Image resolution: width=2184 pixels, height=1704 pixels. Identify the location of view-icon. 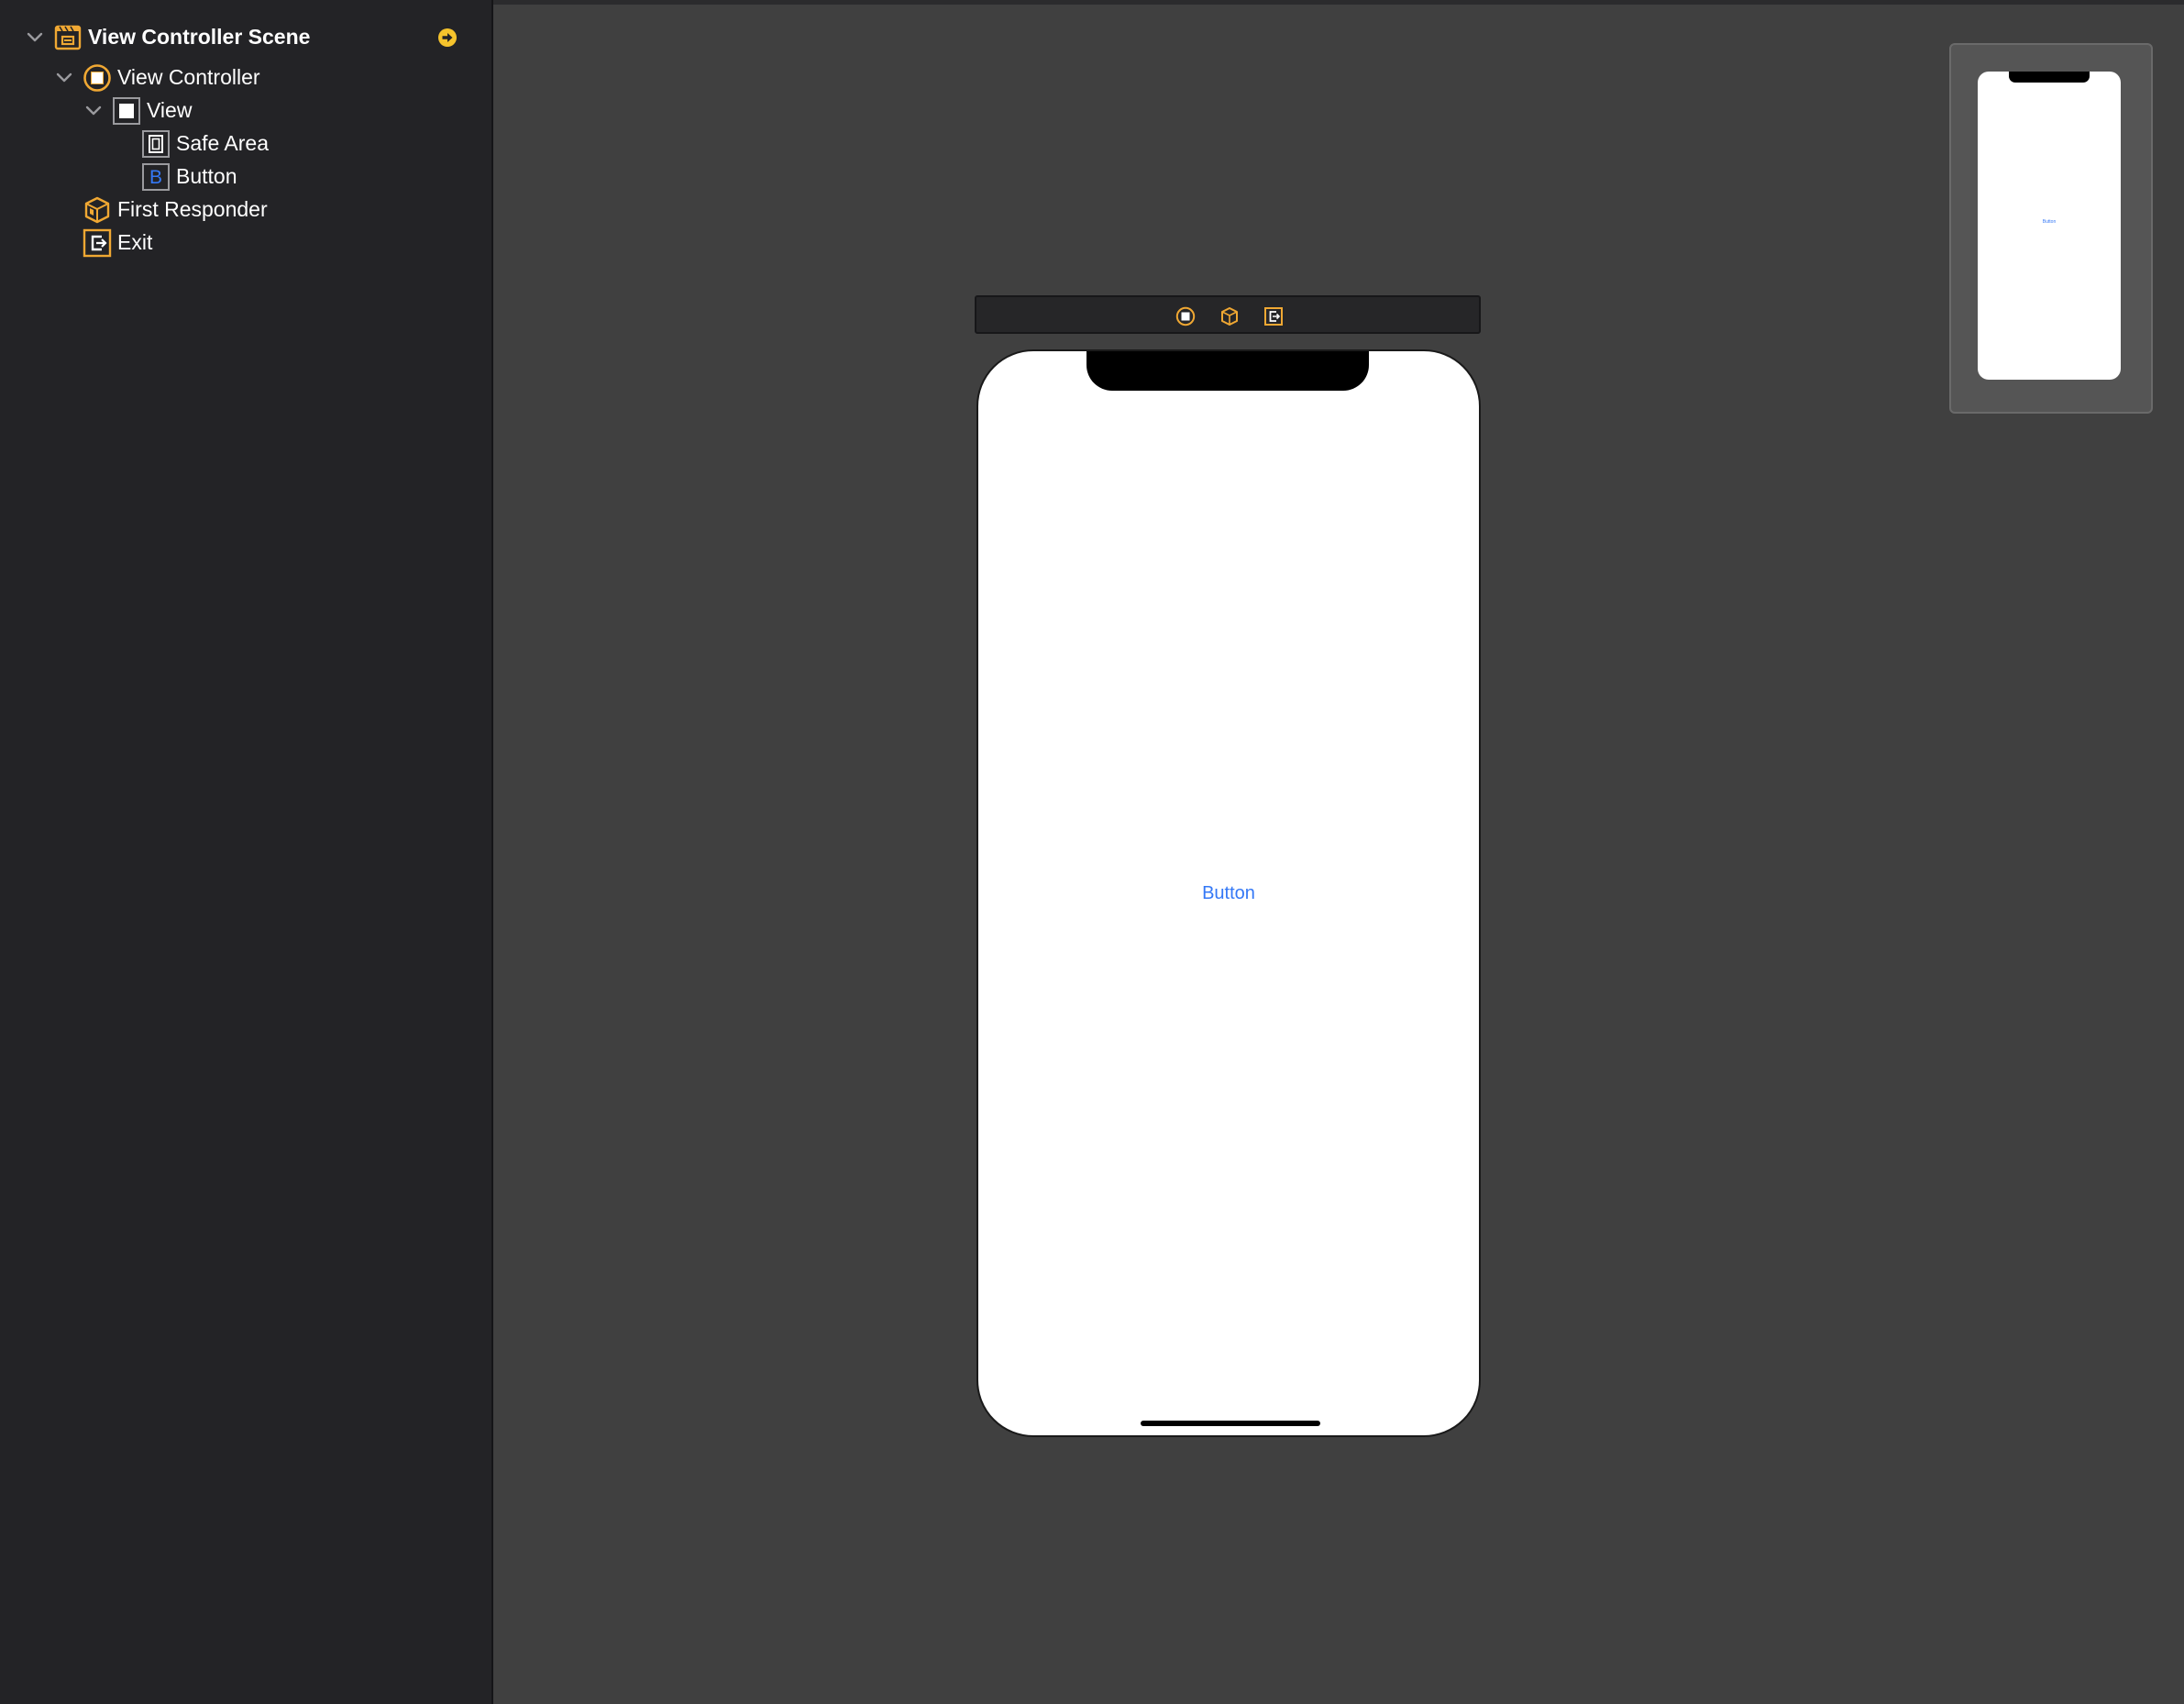
(126, 111).